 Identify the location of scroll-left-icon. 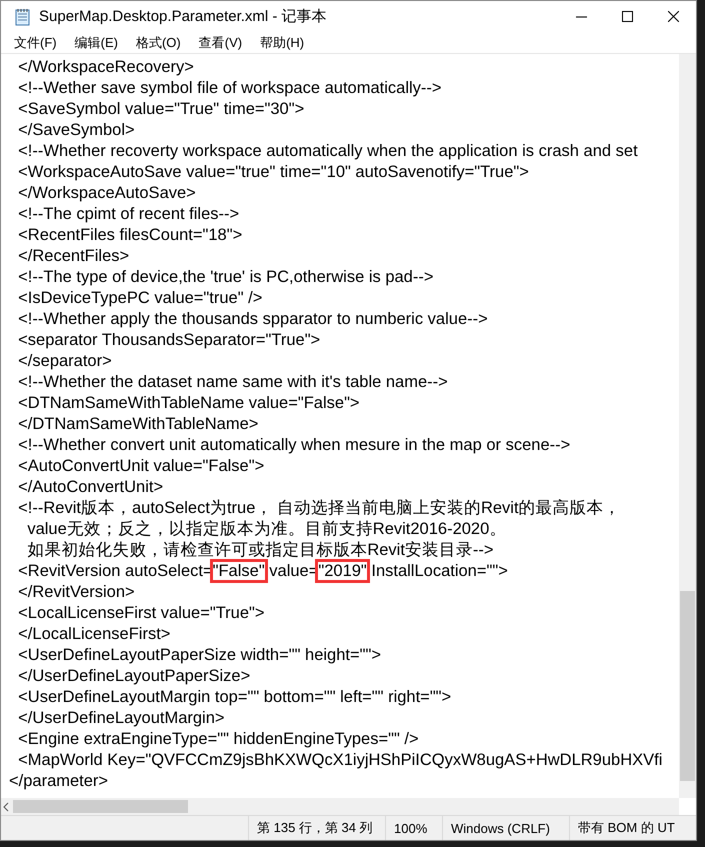
(6, 807).